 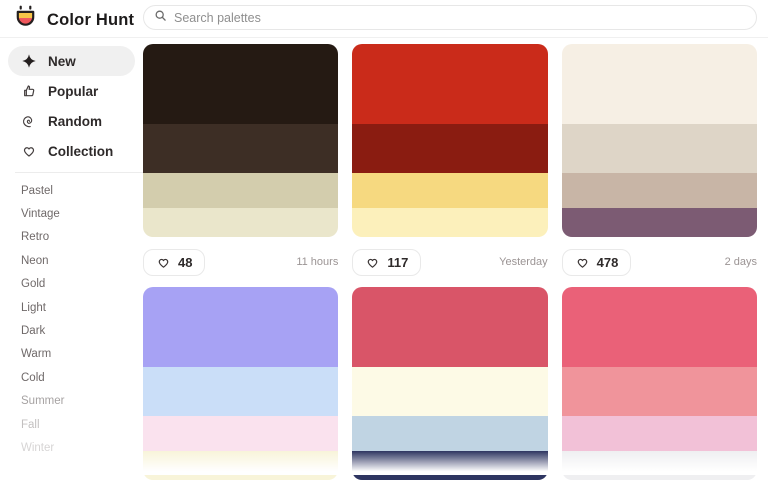 What do you see at coordinates (82, 401) in the screenshot?
I see `tag-summer: Summer` at bounding box center [82, 401].